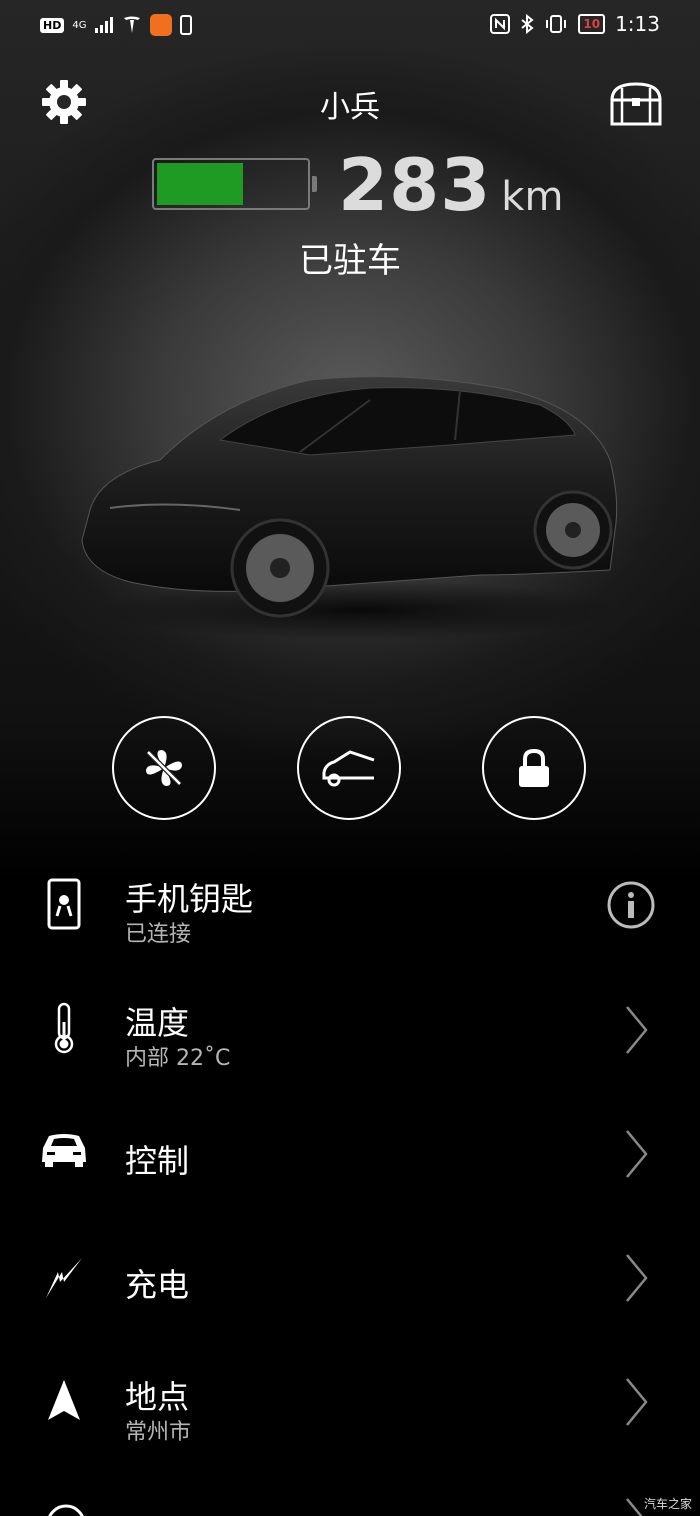  What do you see at coordinates (636, 103) in the screenshot?
I see `toybox-icon` at bounding box center [636, 103].